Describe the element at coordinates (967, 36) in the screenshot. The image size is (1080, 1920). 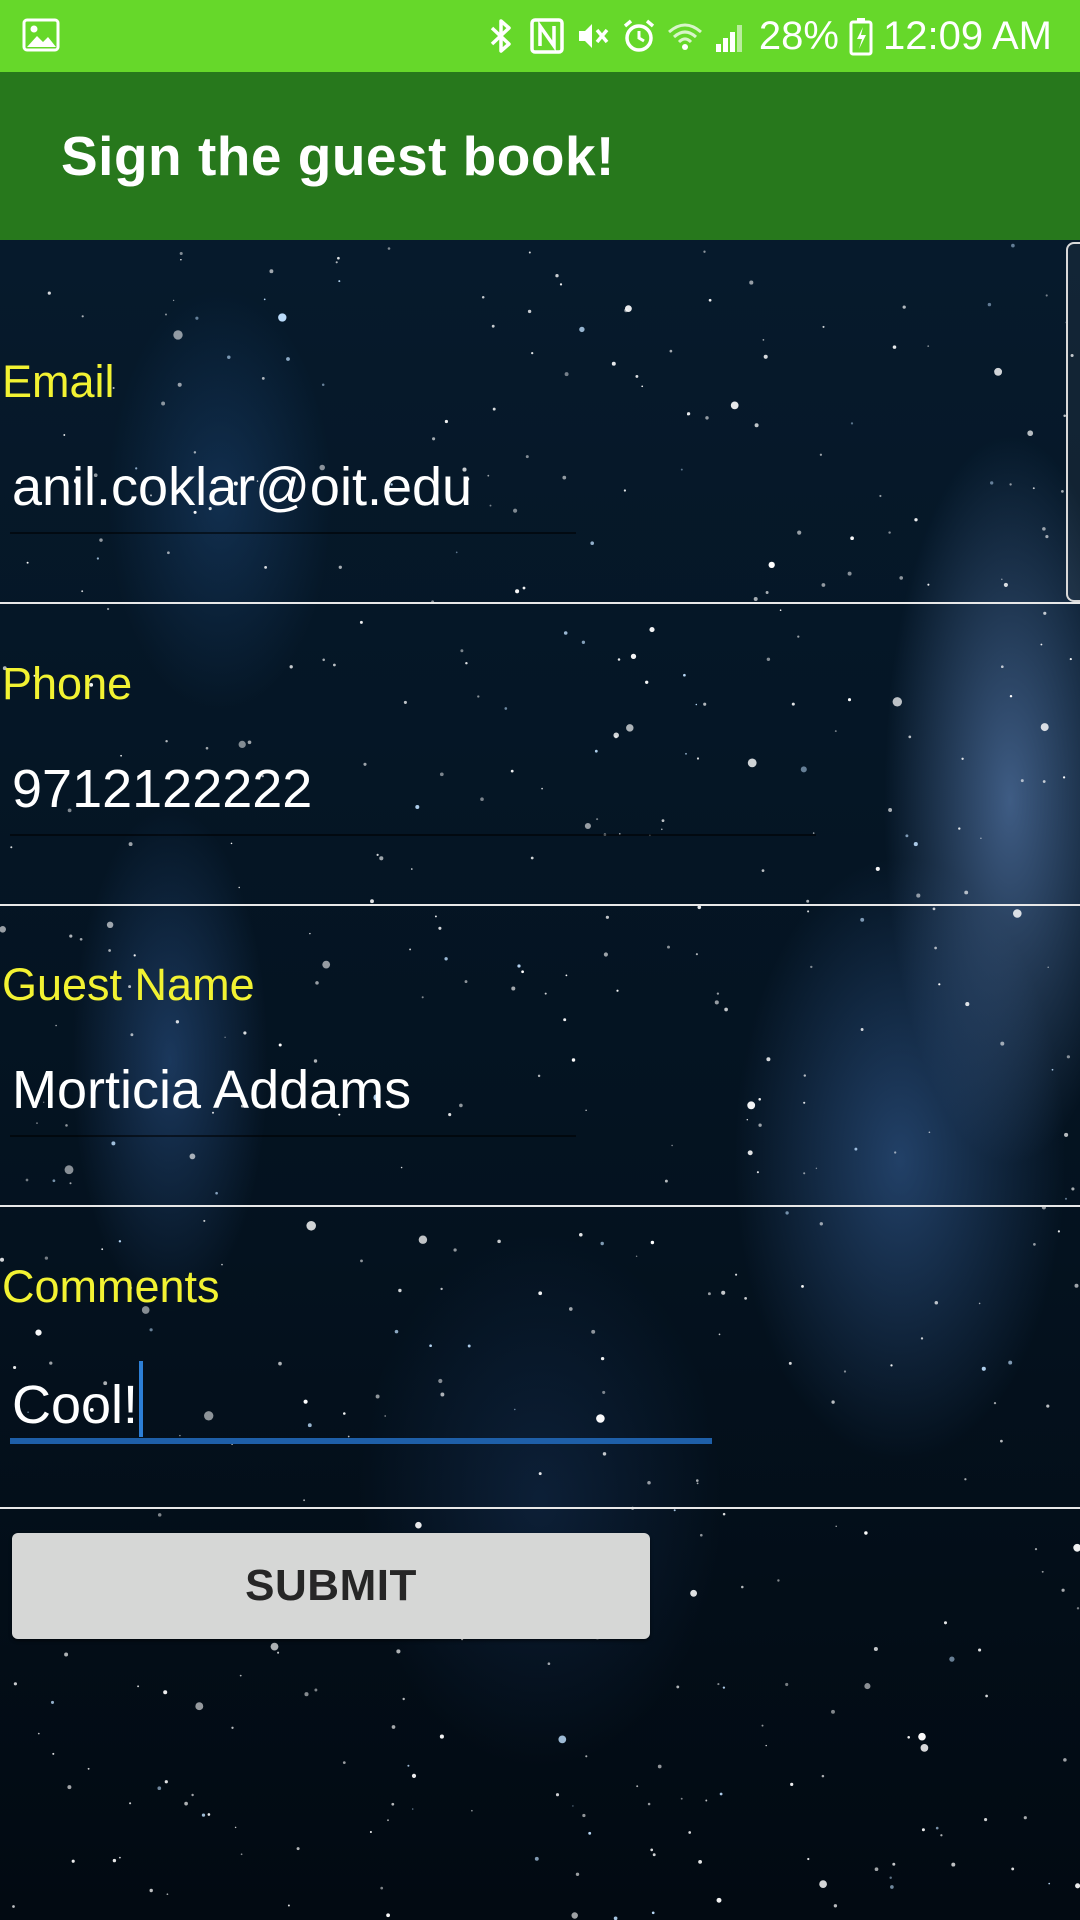
I see `status-time: 12:09 AM` at that location.